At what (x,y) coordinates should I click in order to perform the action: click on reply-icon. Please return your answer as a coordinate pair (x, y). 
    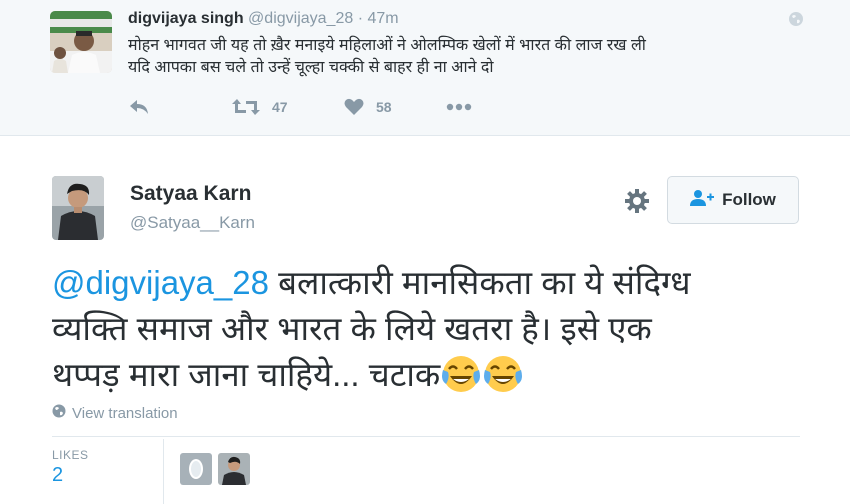
    Looking at the image, I should click on (139, 107).